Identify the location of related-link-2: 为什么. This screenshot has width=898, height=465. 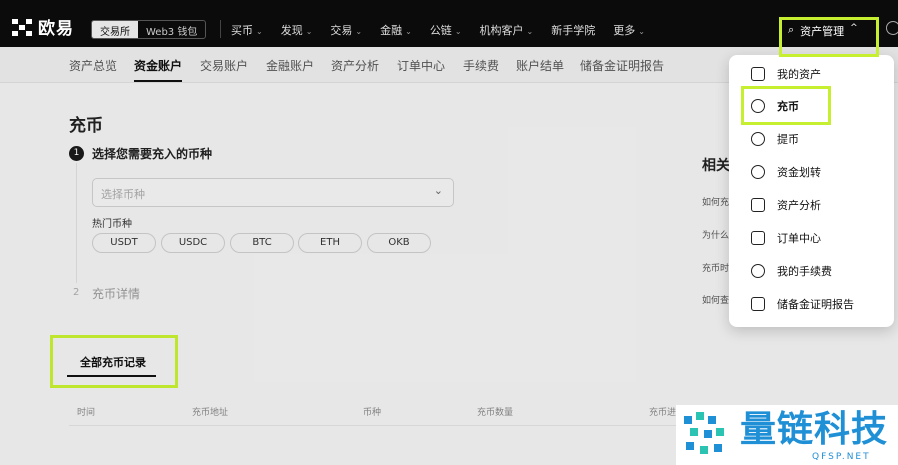
(715, 234).